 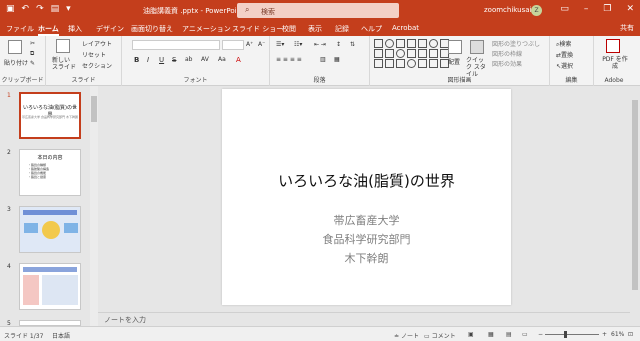 What do you see at coordinates (249, 44) in the screenshot?
I see `grow-font-icon: A⁺` at bounding box center [249, 44].